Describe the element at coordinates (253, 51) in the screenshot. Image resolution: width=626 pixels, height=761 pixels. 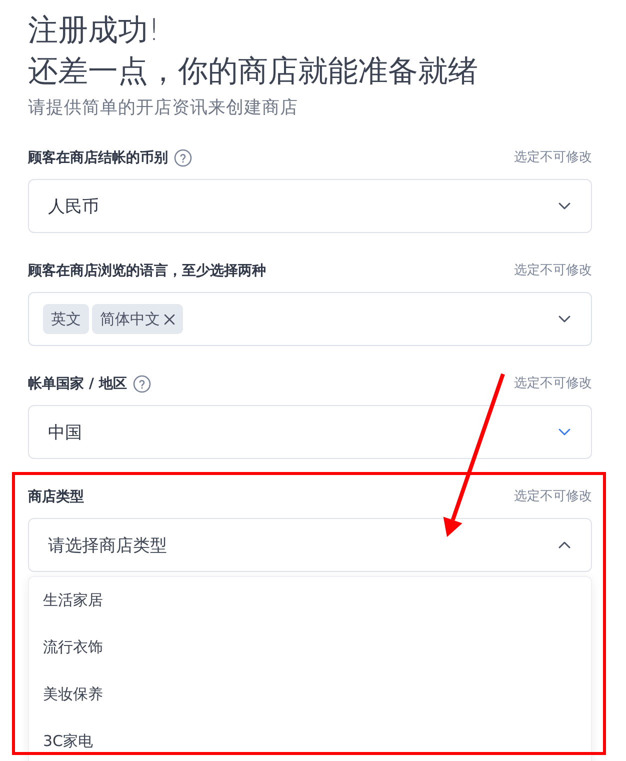
I see `page-title: 注册成功! 还差一点，你的商店就能准备就绪` at that location.